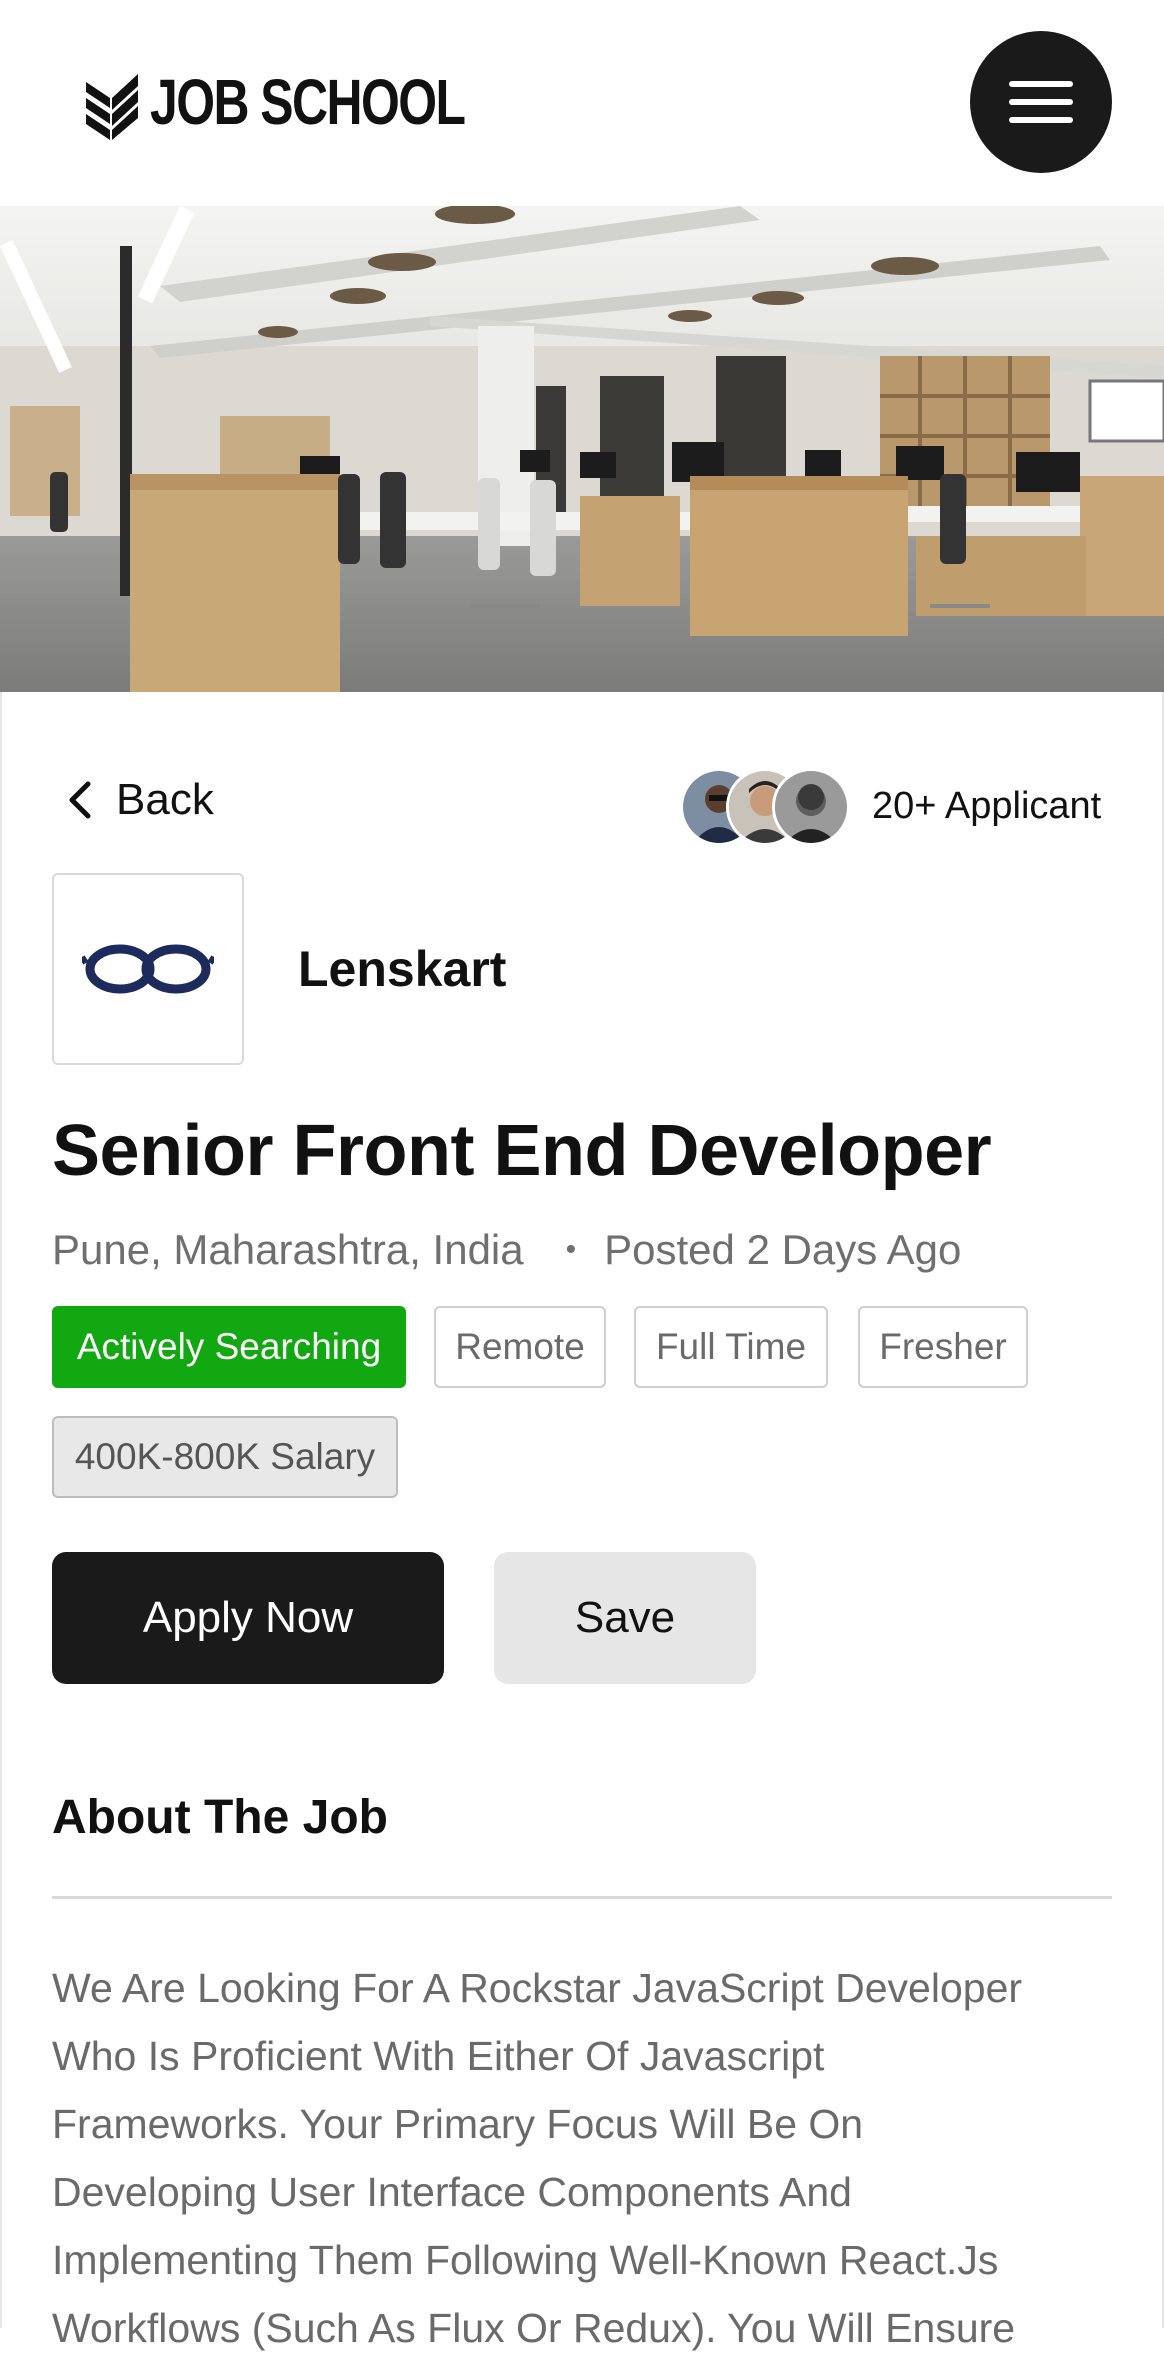 This screenshot has width=1164, height=2362. What do you see at coordinates (112, 107) in the screenshot?
I see `logo-chevron-icon` at bounding box center [112, 107].